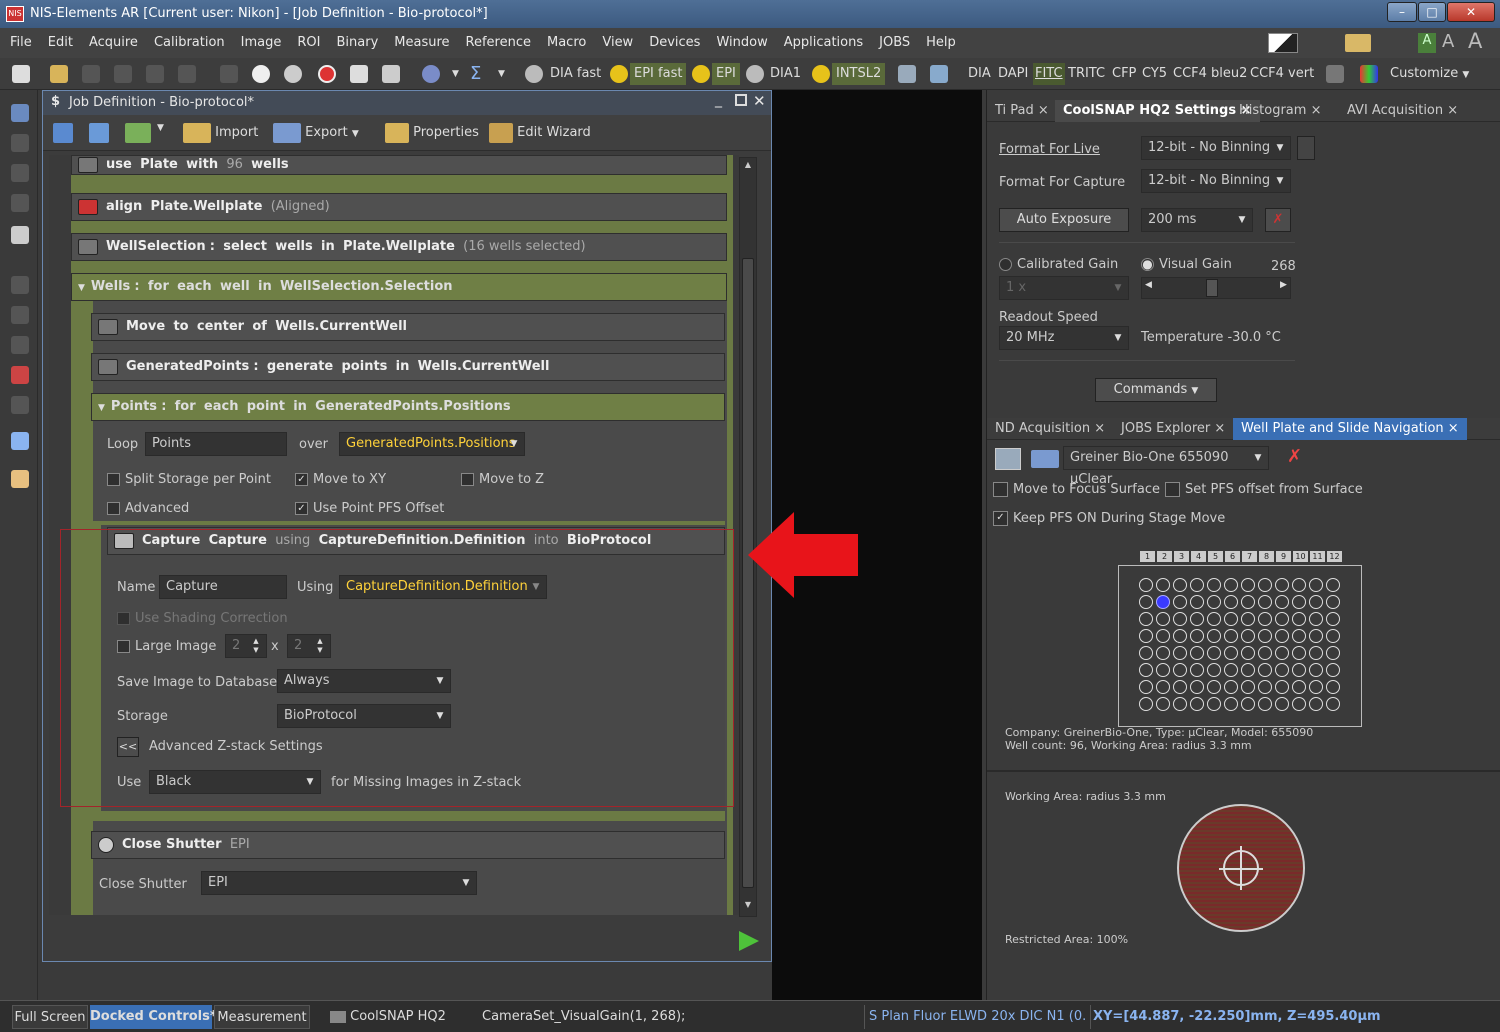 Image resolution: width=1500 pixels, height=1032 pixels. What do you see at coordinates (187, 74) in the screenshot?
I see `tool-icon` at bounding box center [187, 74].